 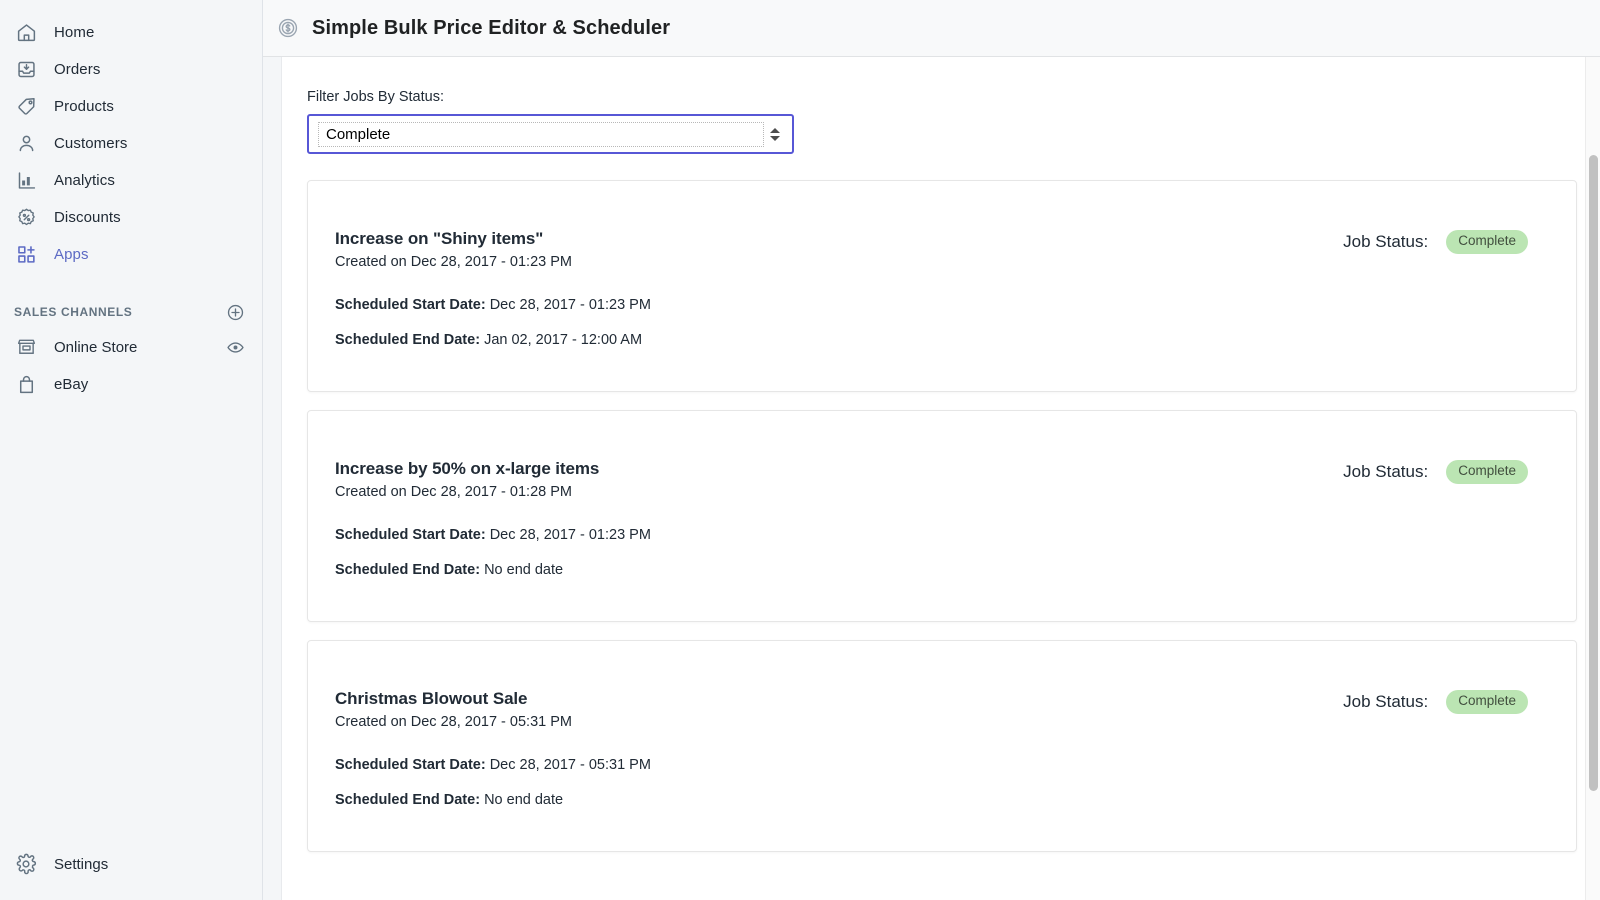 What do you see at coordinates (77, 69) in the screenshot?
I see `sidebar-item-label: Orders` at bounding box center [77, 69].